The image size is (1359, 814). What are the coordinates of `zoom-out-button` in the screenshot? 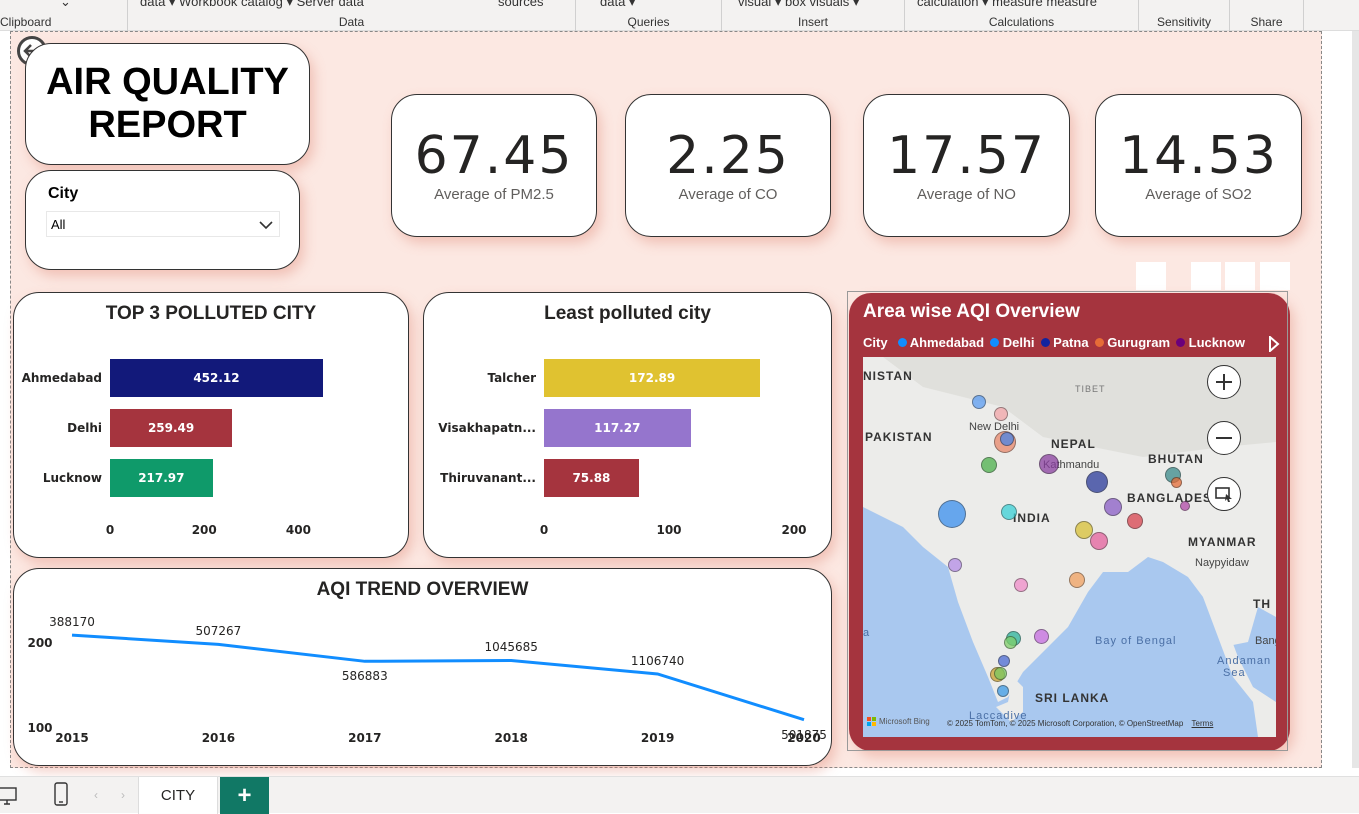 It's located at (1224, 438).